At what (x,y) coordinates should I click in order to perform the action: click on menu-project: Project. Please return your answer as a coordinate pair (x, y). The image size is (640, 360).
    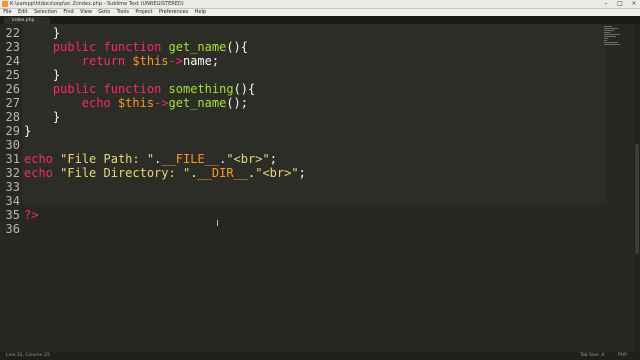
    Looking at the image, I should click on (143, 12).